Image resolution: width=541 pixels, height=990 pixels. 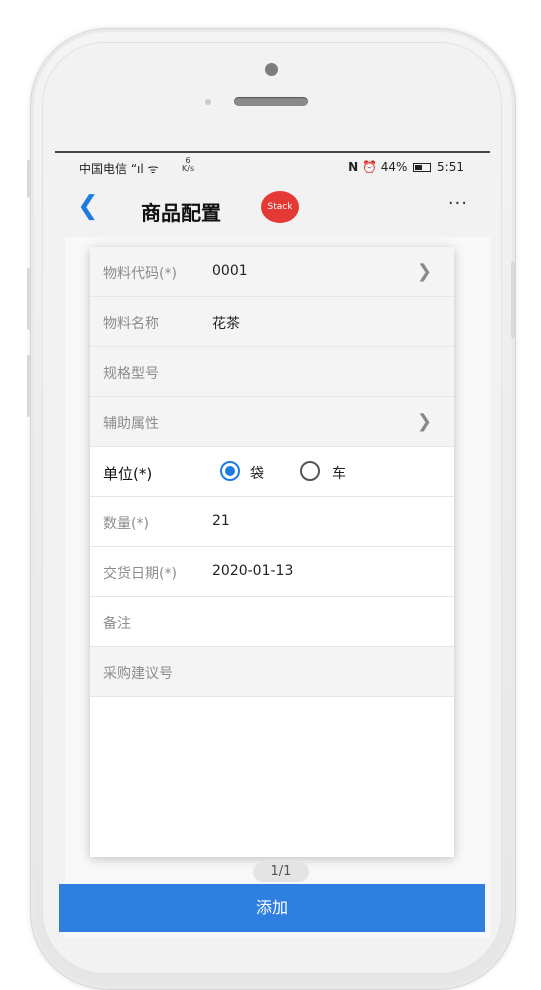 I want to click on volume-down-button, so click(x=29, y=386).